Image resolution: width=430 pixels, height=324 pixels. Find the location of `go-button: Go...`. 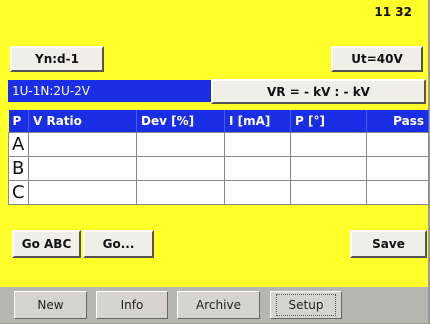

go-button: Go... is located at coordinates (118, 244).